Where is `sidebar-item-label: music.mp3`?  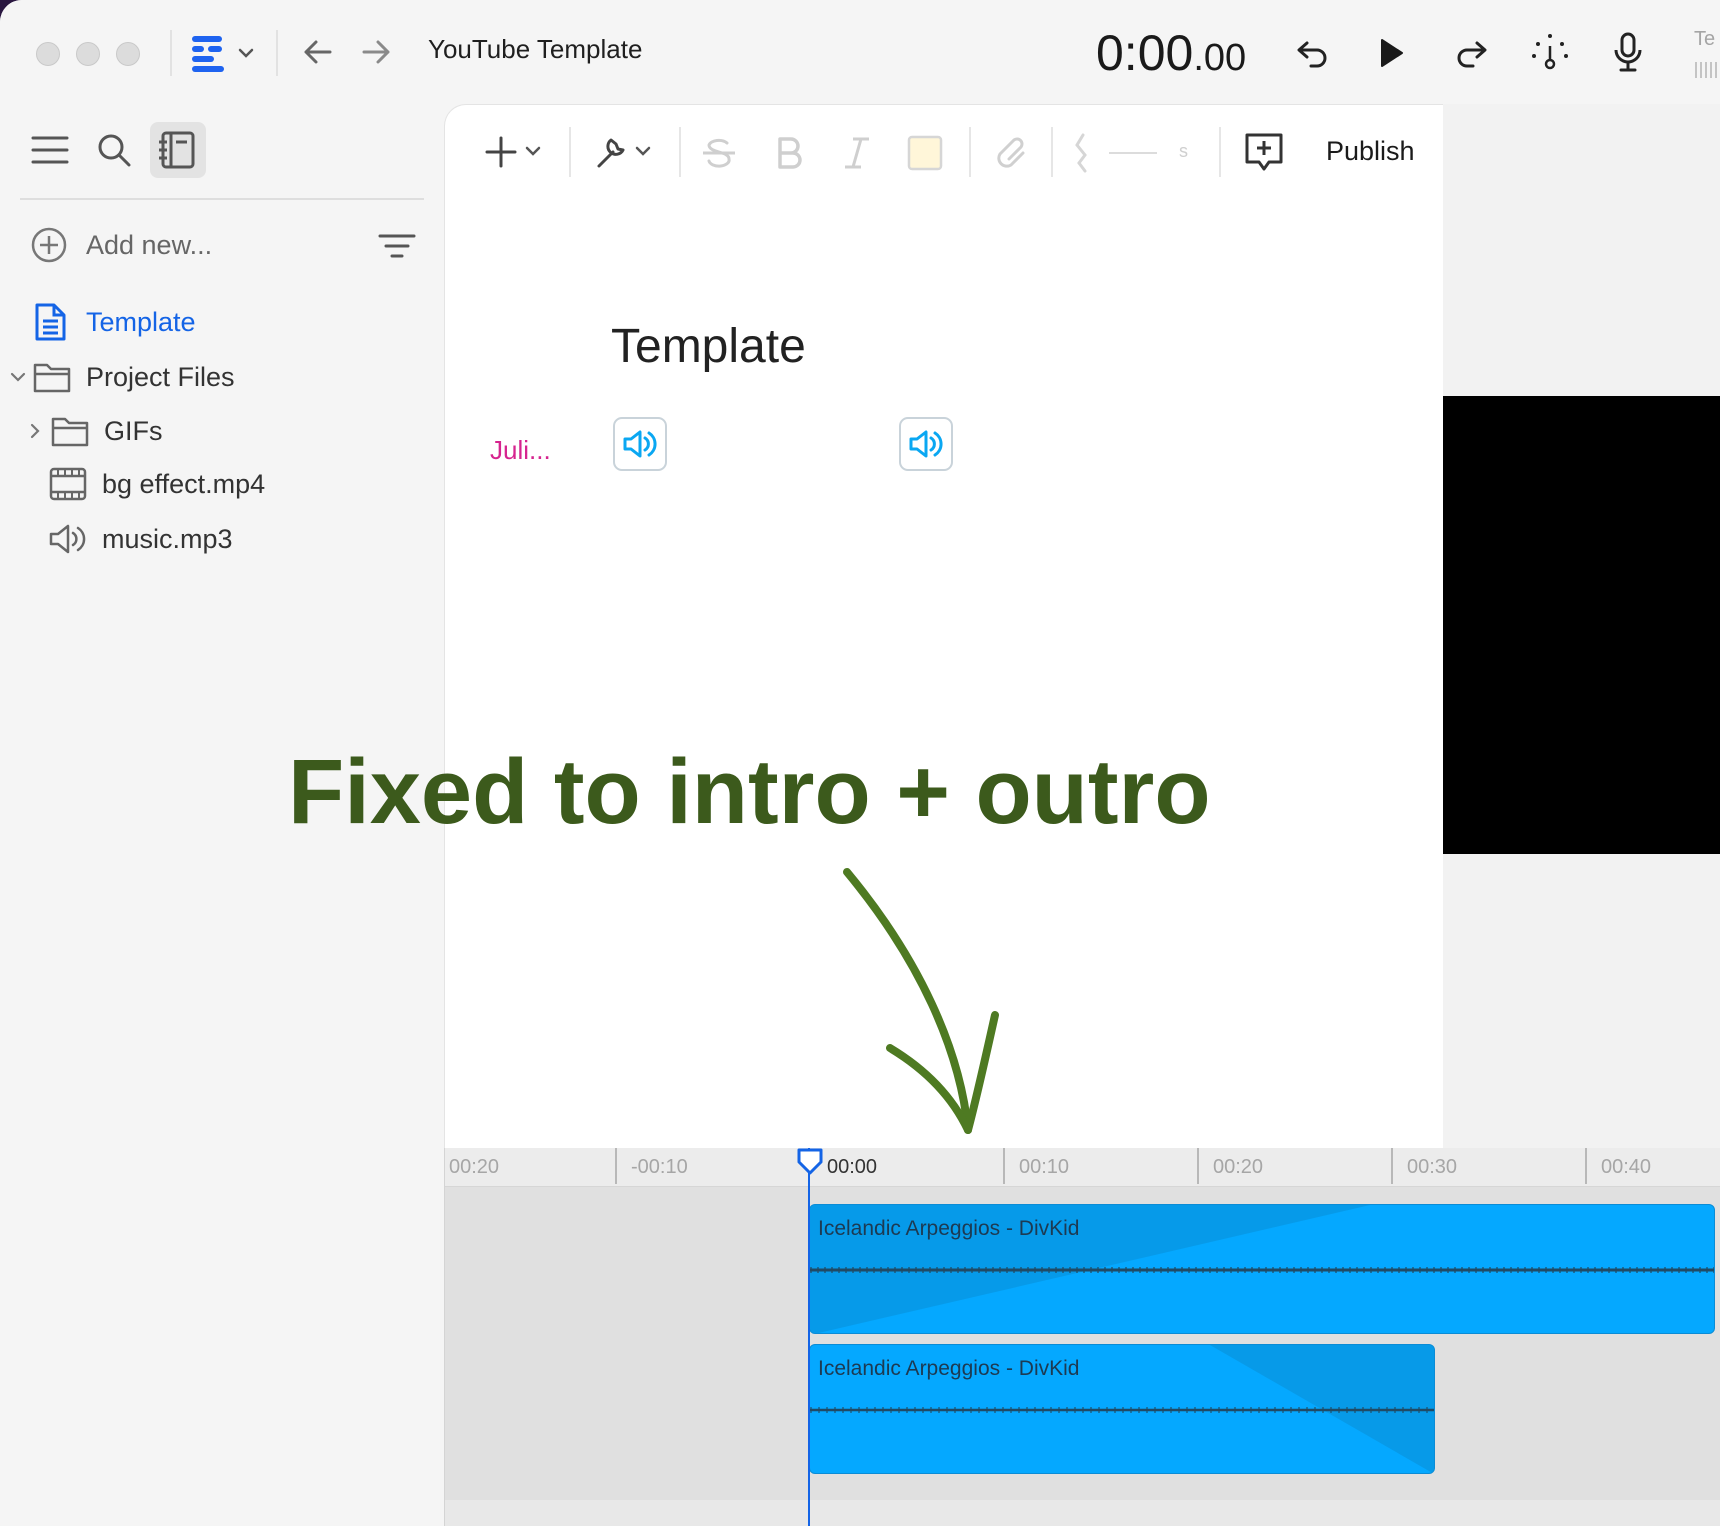
sidebar-item-label: music.mp3 is located at coordinates (167, 538).